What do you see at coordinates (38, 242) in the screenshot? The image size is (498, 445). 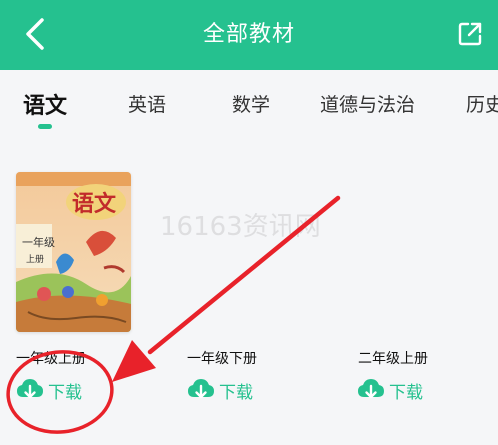 I see `cover-grade: 一年级` at bounding box center [38, 242].